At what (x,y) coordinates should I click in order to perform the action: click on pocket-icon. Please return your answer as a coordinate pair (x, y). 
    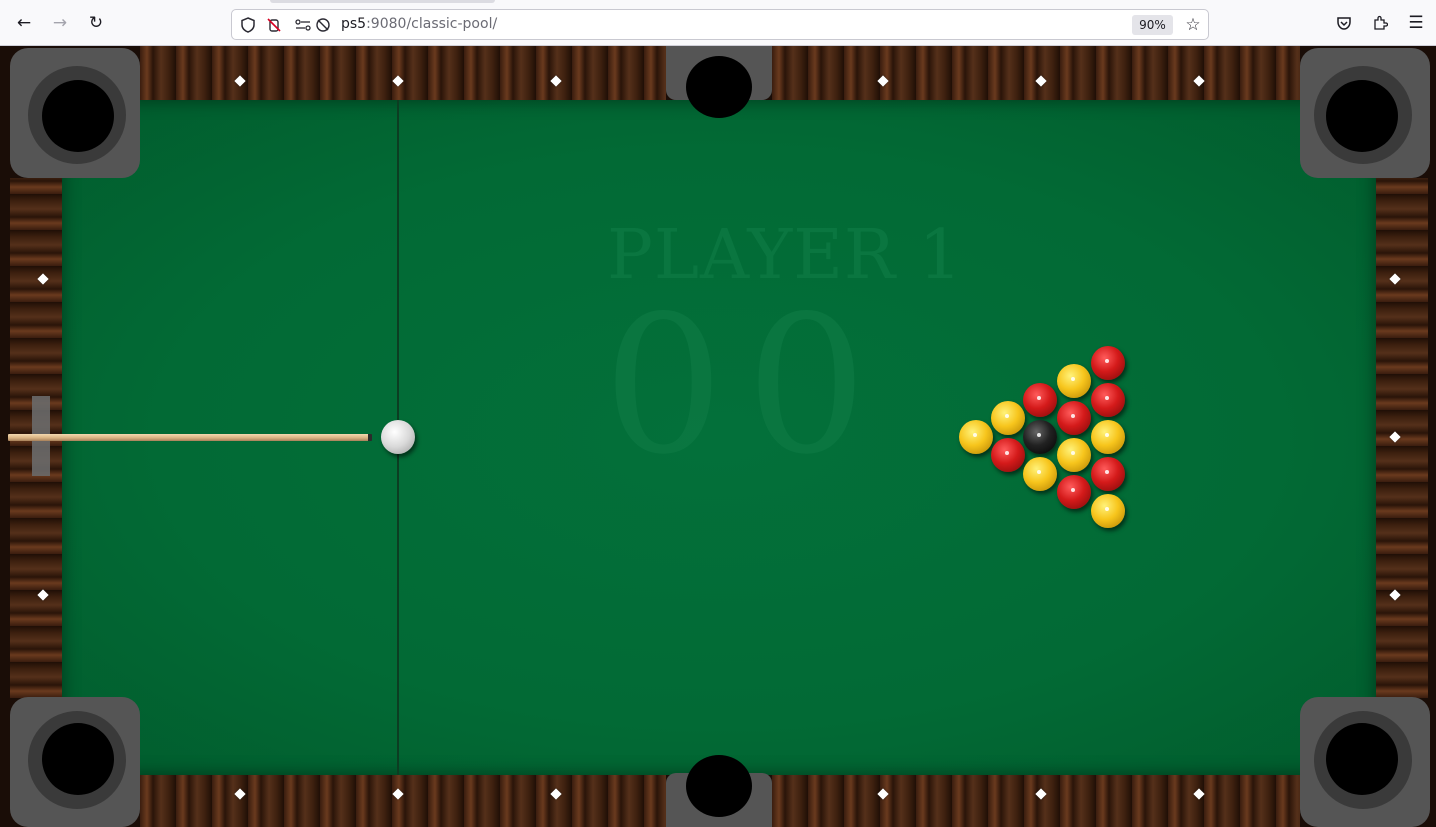
    Looking at the image, I should click on (1344, 23).